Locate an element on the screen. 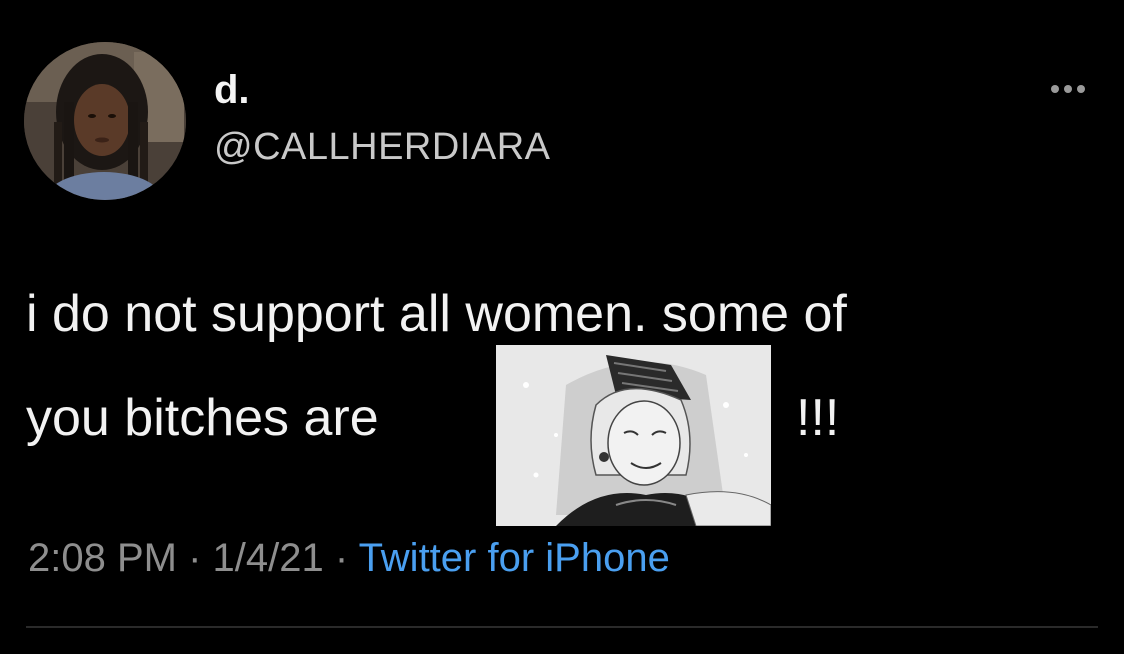 The height and width of the screenshot is (654, 1124). tweet-text-line1: i do not support all women. some of is located at coordinates (436, 314).